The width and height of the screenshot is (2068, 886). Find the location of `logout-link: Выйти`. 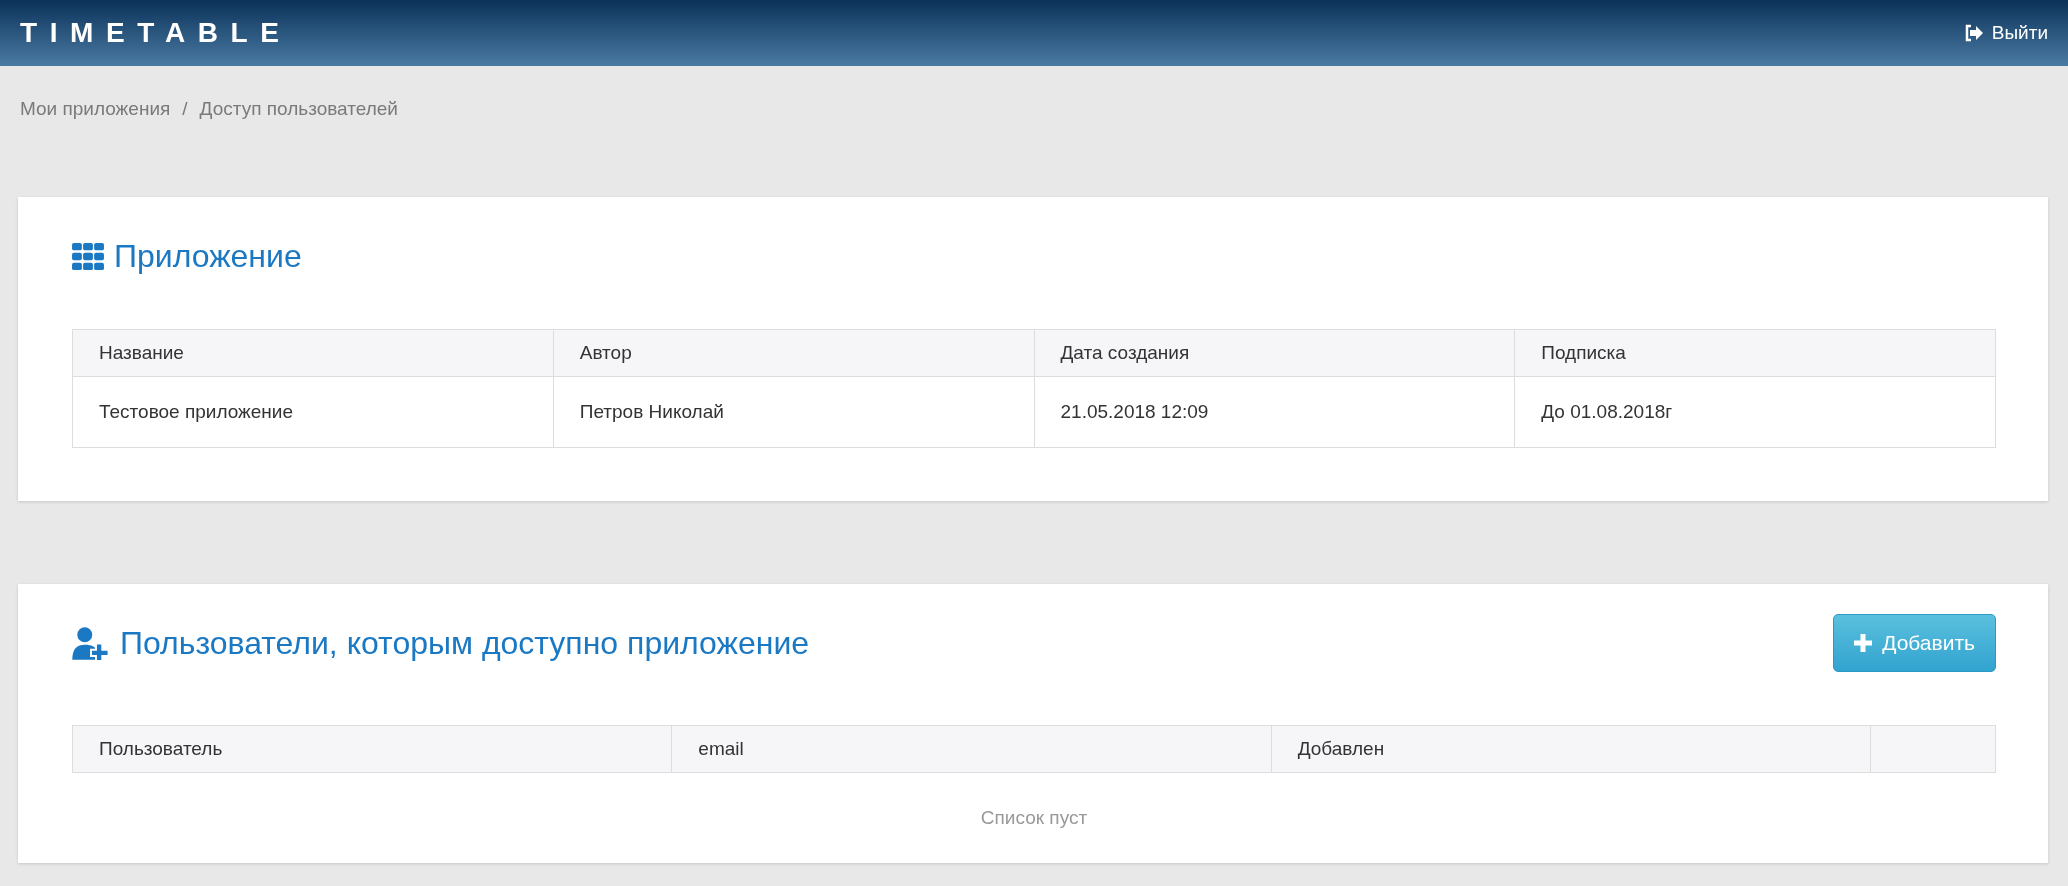

logout-link: Выйти is located at coordinates (2005, 33).